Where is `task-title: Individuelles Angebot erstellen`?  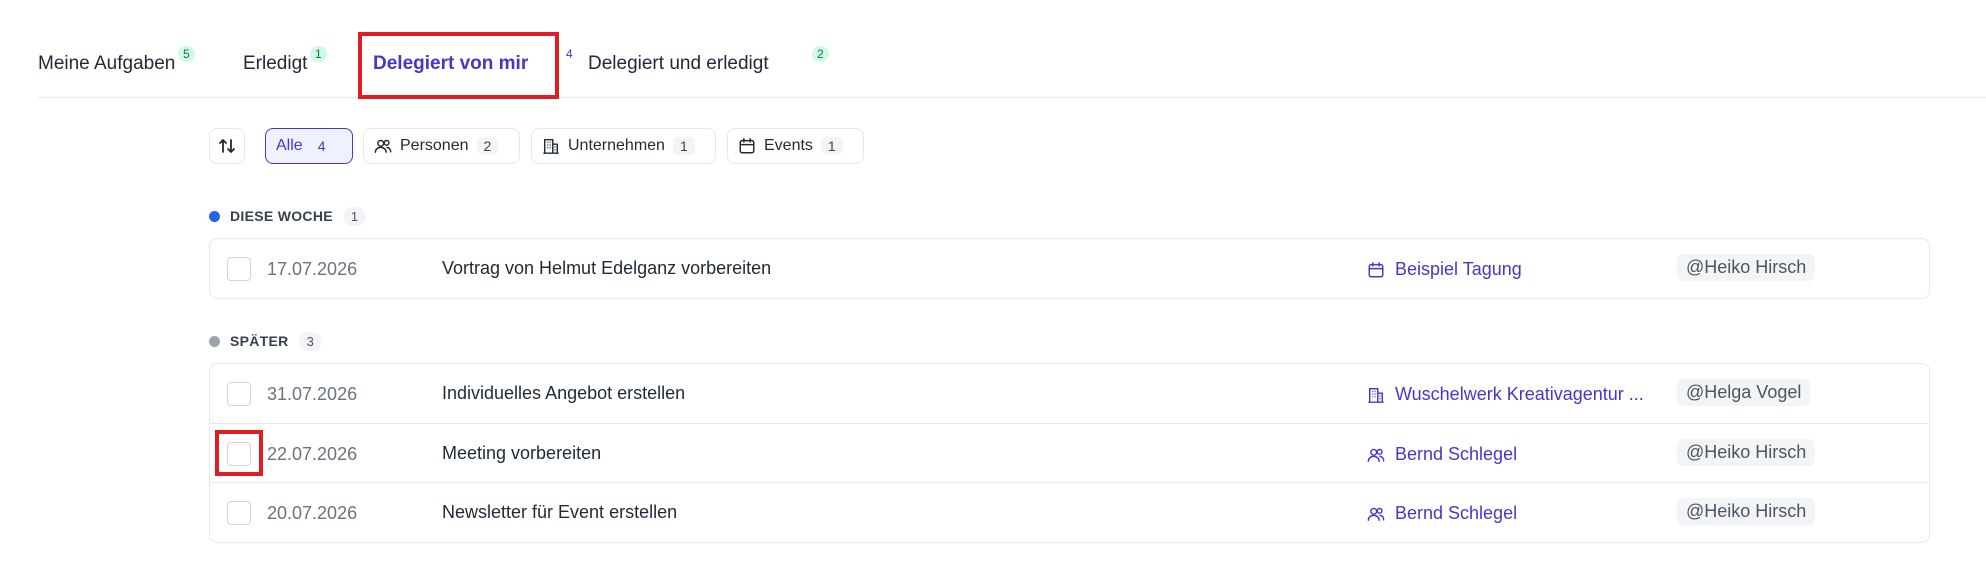
task-title: Individuelles Angebot erstellen is located at coordinates (563, 393).